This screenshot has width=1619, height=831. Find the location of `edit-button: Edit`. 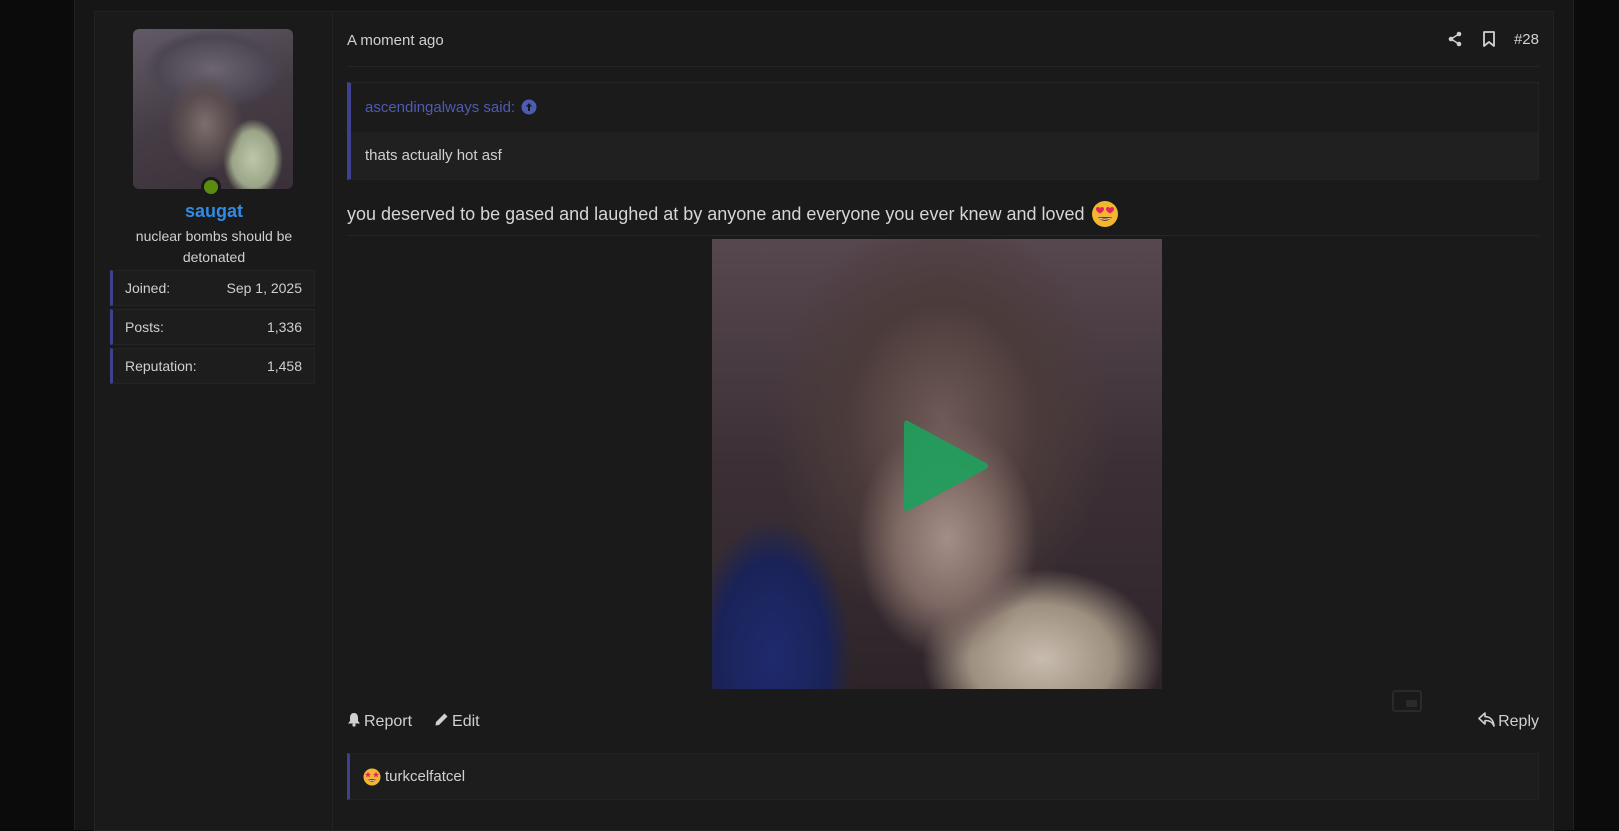

edit-button: Edit is located at coordinates (457, 722).